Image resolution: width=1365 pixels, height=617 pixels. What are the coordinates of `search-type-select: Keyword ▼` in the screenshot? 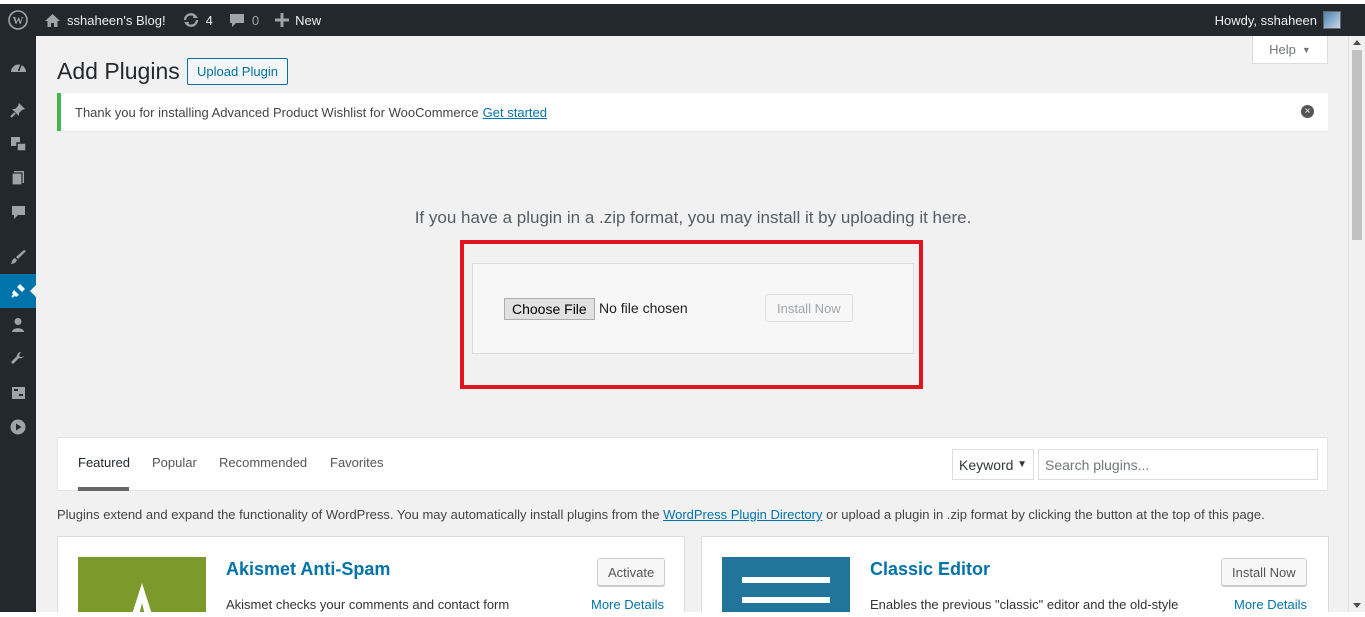 It's located at (993, 464).